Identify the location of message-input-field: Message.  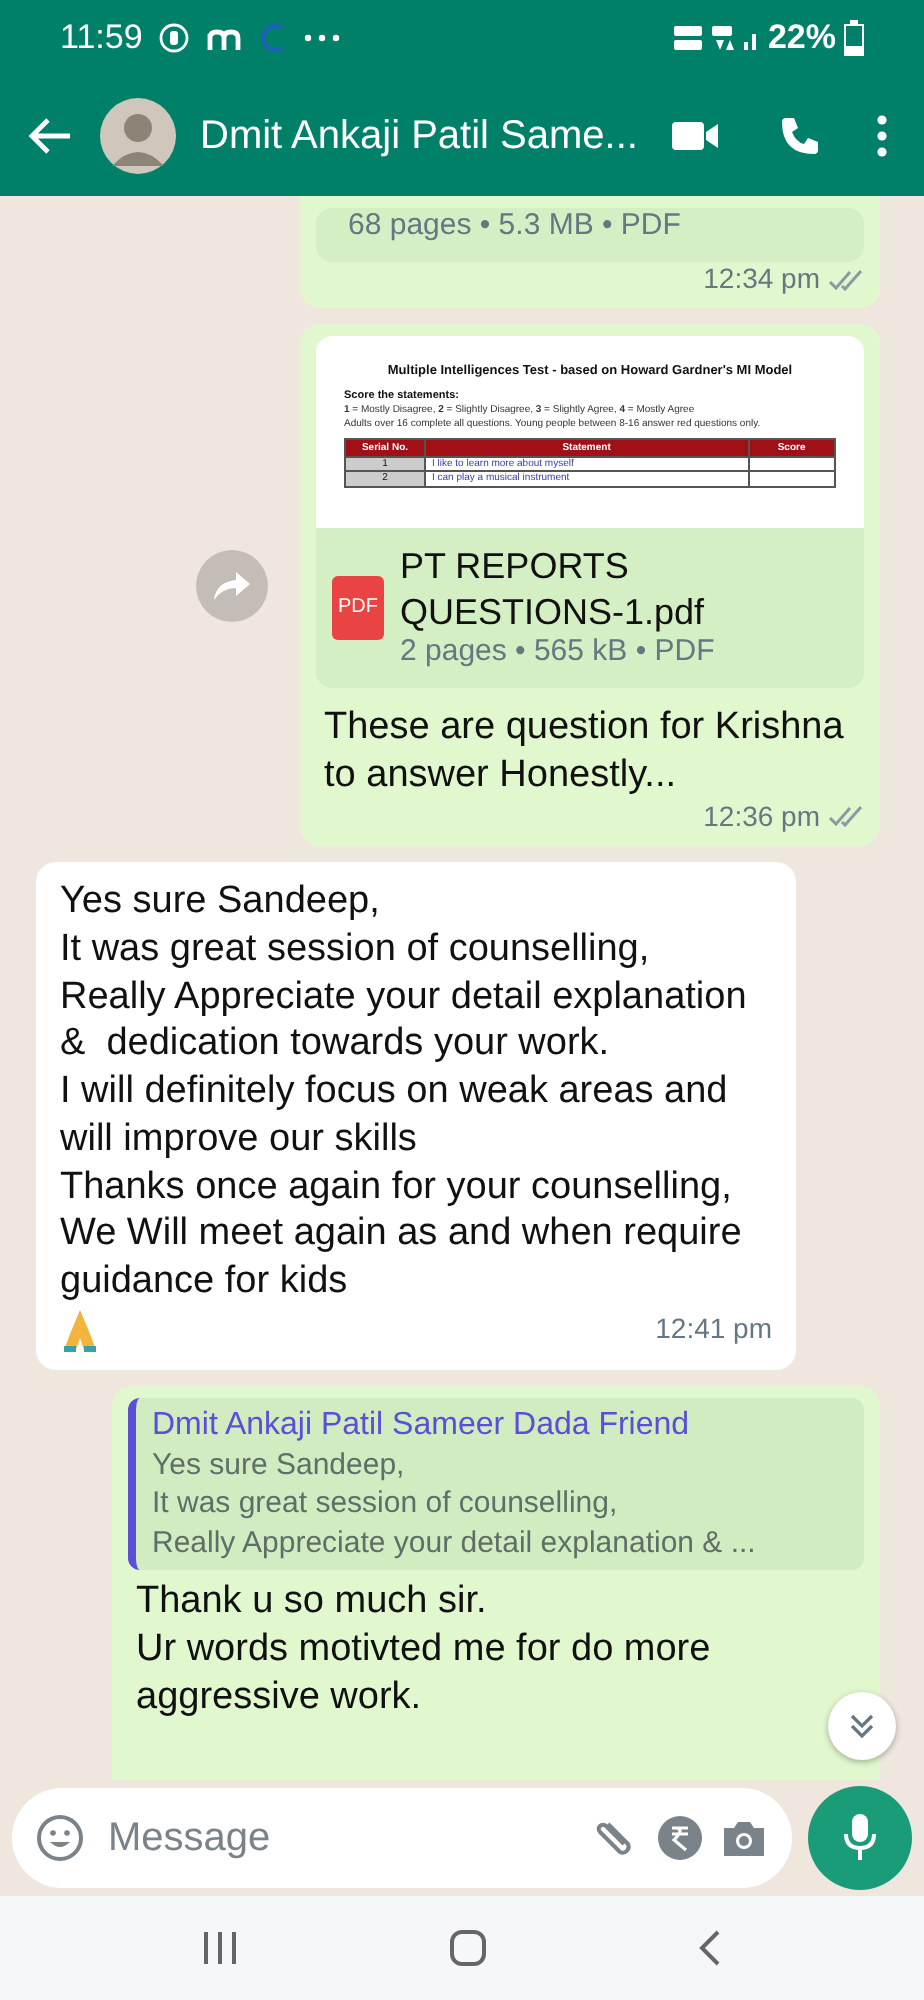
(342, 1838).